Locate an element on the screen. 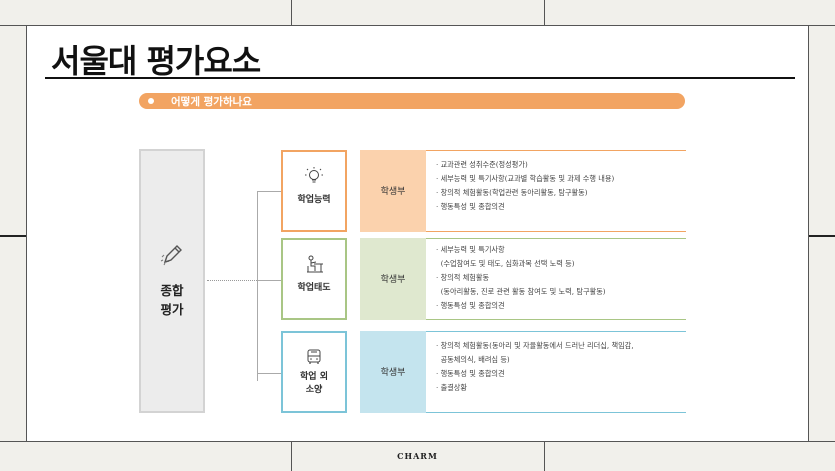  right-margin is located at coordinates (822, 233).